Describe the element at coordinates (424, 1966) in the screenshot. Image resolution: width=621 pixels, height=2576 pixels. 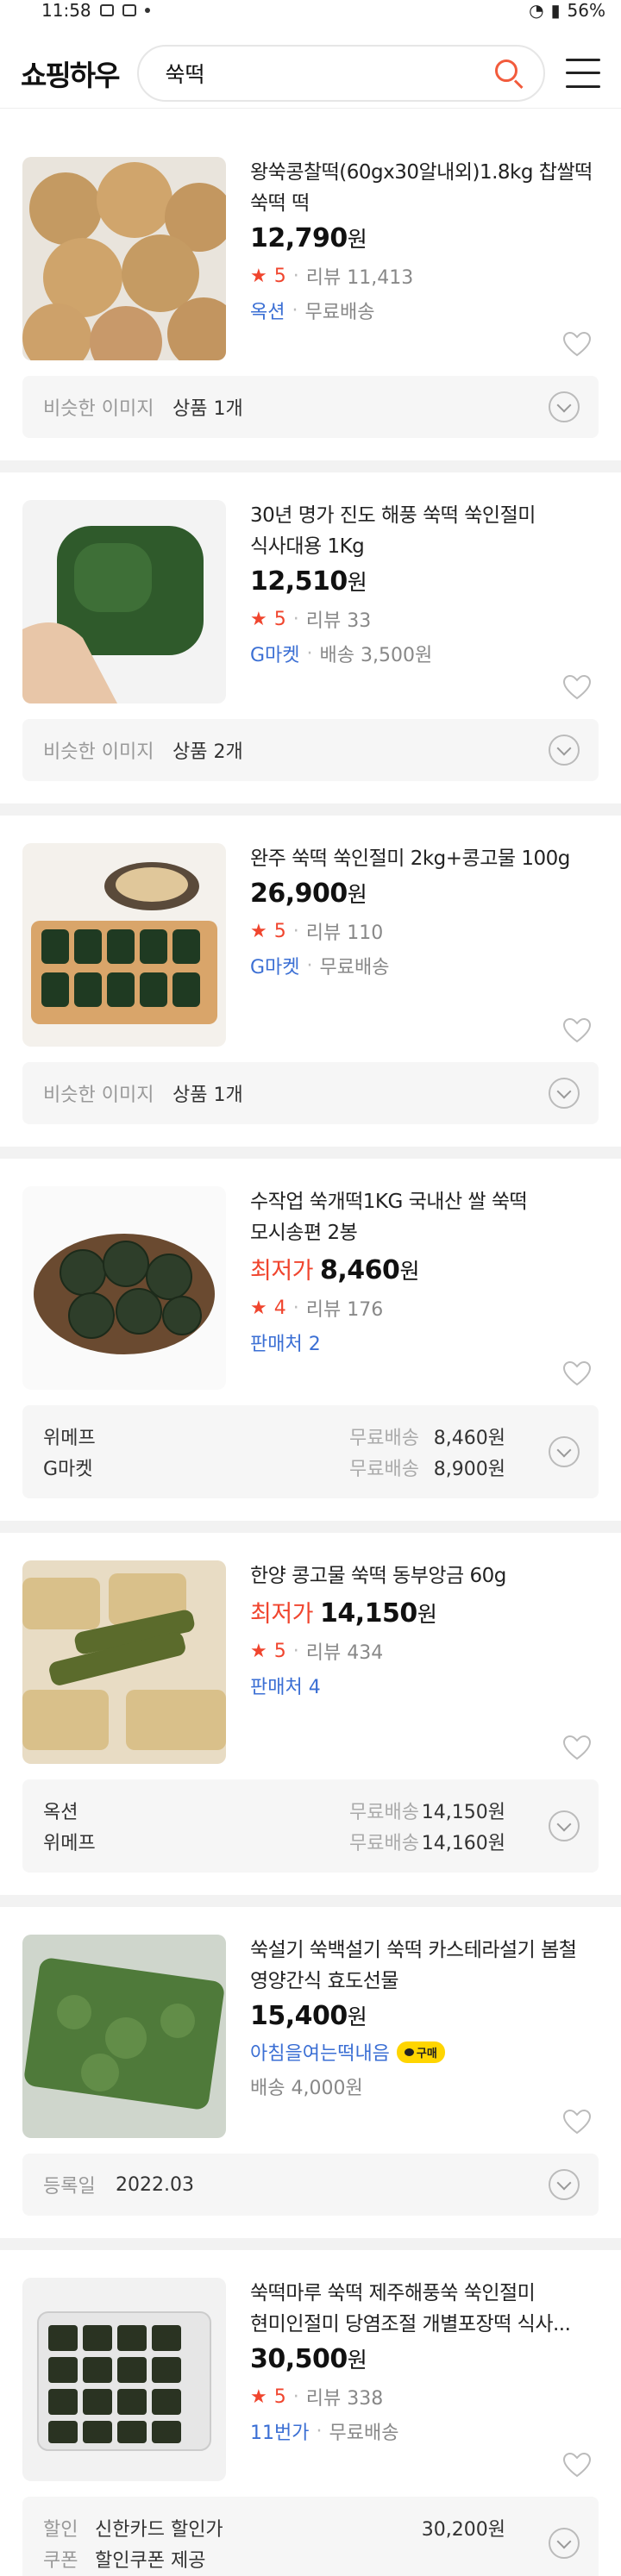
I see `product-title: 쑥설기 쑥백설기 쑥떡 카스테라설기 봄철 영양간식 효도선물` at that location.